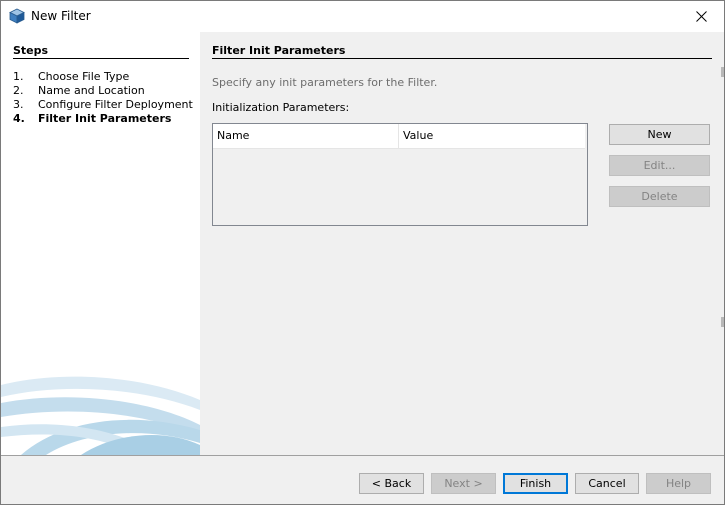 Image resolution: width=725 pixels, height=505 pixels. Describe the element at coordinates (391, 483) in the screenshot. I see `back-button: < Back` at that location.